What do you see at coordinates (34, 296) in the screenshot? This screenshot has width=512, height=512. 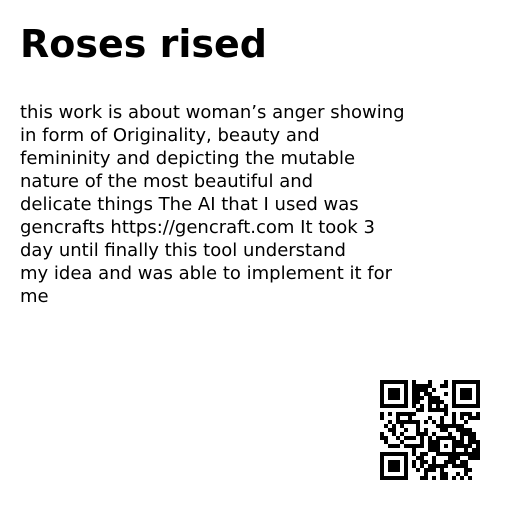 I see `description-line: me` at bounding box center [34, 296].